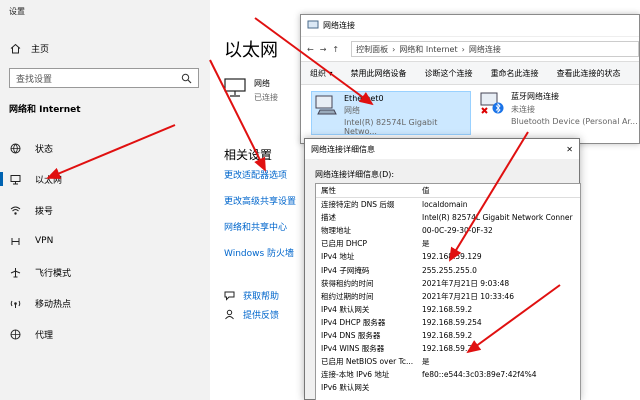  I want to click on nc-toolbar: 组织 ▾ 禁用此网络设备 诊断这个连接 重命名此连接 查看此连接的状态, so click(470, 73).